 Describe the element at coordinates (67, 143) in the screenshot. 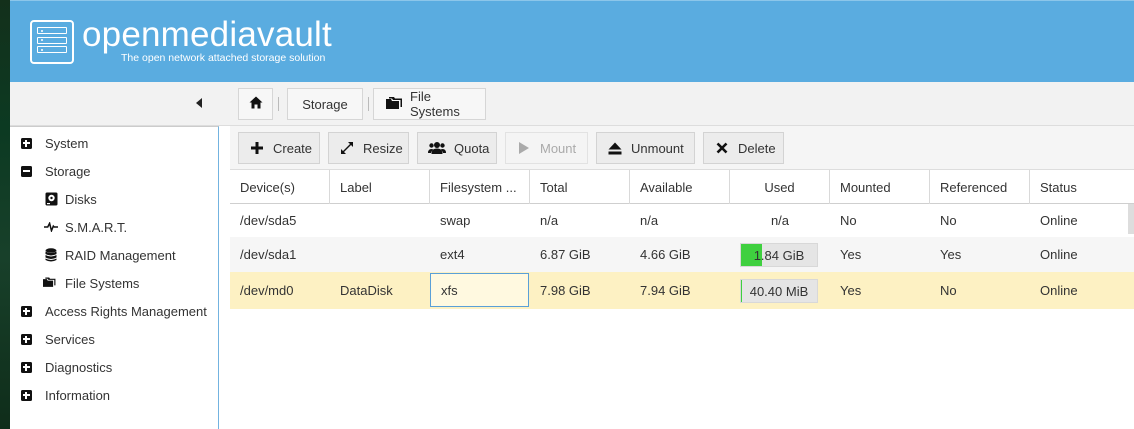

I see `nav-item-label: System` at that location.